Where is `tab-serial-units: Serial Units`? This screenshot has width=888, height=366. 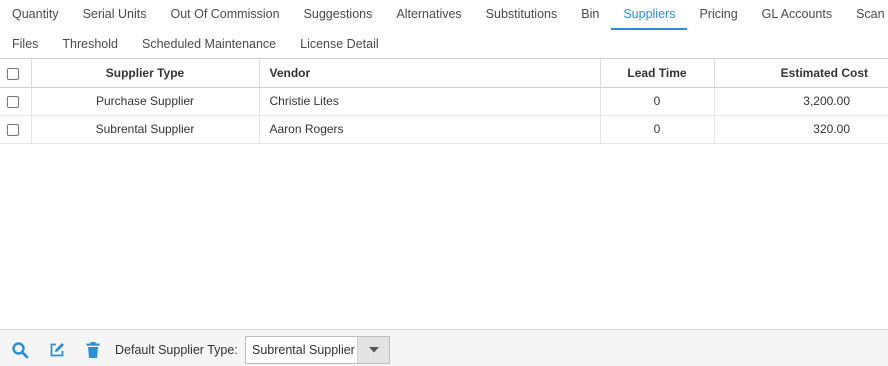 tab-serial-units: Serial Units is located at coordinates (115, 15).